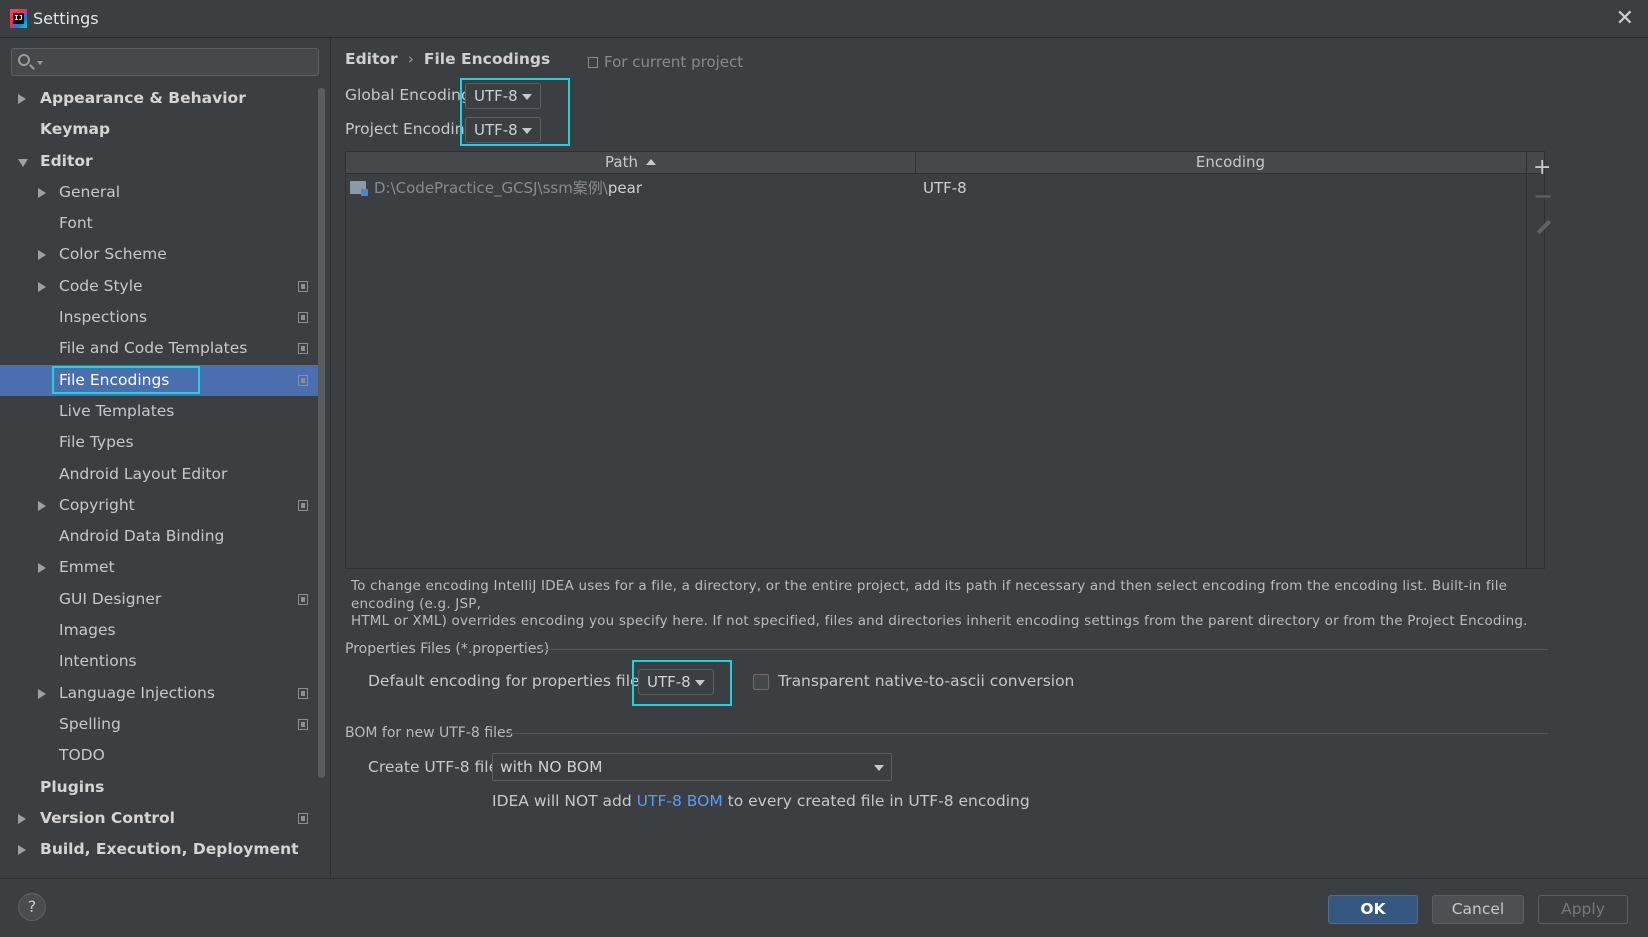 Image resolution: width=1648 pixels, height=937 pixels. Describe the element at coordinates (824, 19) in the screenshot. I see `title-bar: IJ Settings ✕` at that location.